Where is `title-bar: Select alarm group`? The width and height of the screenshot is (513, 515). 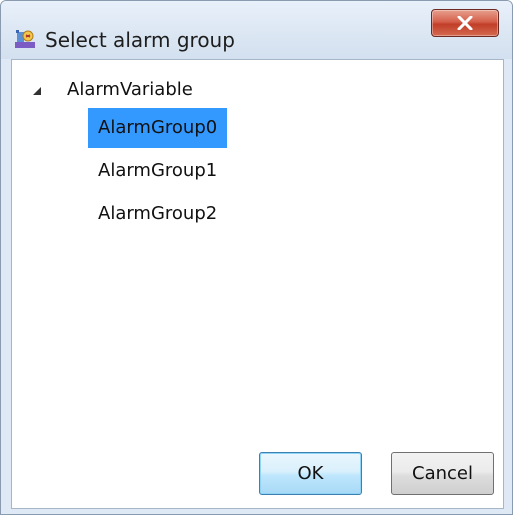
title-bar: Select alarm group is located at coordinates (256, 30).